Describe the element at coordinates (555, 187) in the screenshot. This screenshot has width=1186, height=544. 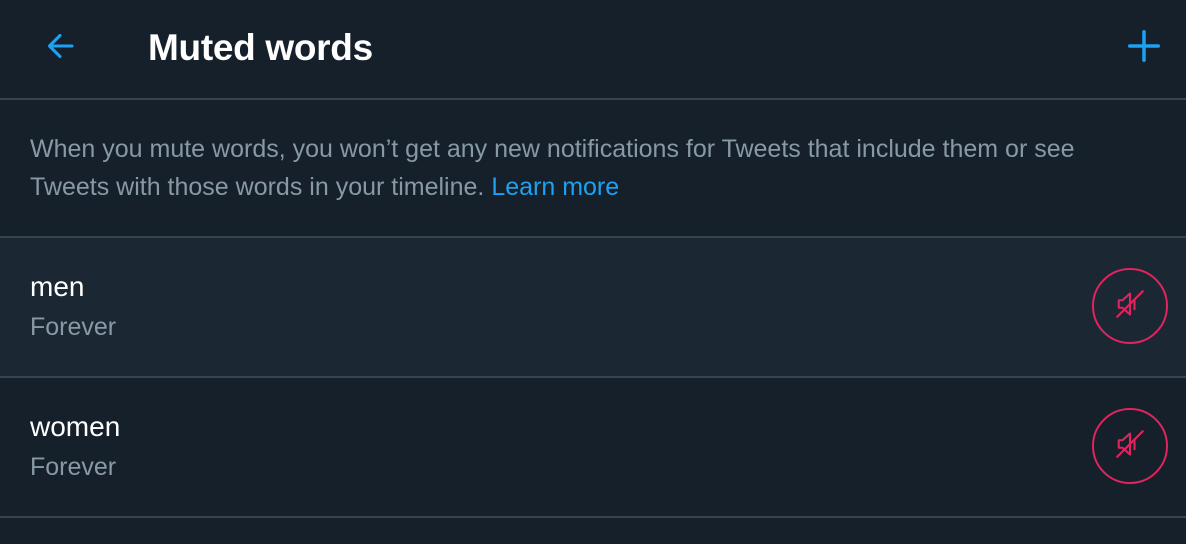
I see `learn-more-link: Learn more` at that location.